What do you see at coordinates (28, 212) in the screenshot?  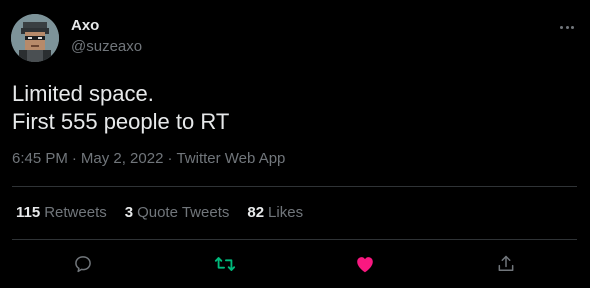 I see `retweets-count: 115` at bounding box center [28, 212].